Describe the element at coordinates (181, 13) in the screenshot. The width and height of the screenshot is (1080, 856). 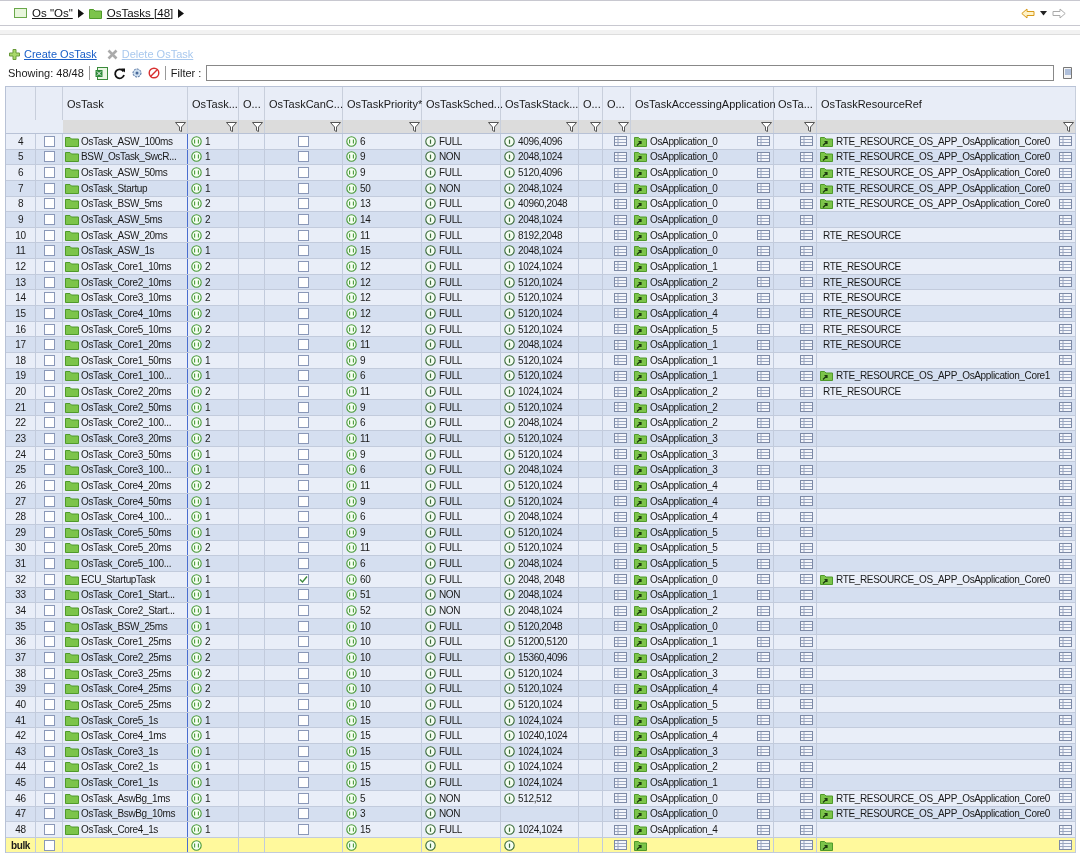
I see `arrow-icon` at that location.